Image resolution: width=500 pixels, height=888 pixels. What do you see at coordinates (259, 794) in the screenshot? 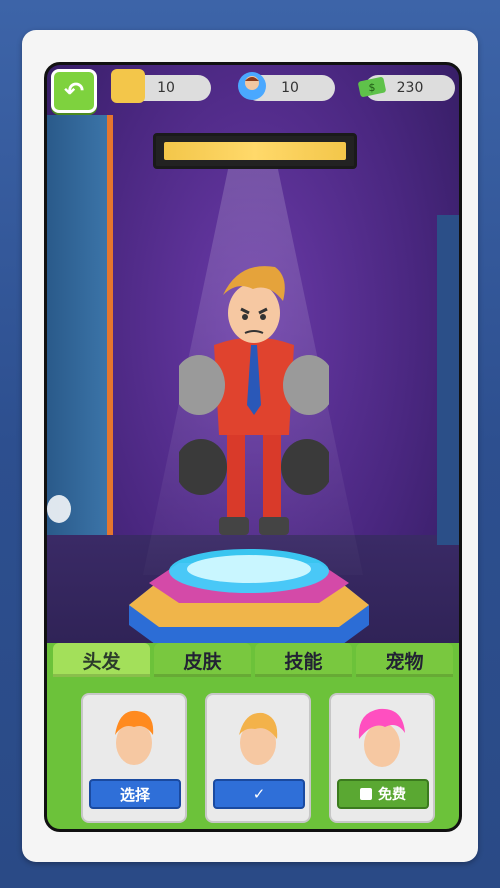
I see `selected-check-button: ✓` at bounding box center [259, 794].